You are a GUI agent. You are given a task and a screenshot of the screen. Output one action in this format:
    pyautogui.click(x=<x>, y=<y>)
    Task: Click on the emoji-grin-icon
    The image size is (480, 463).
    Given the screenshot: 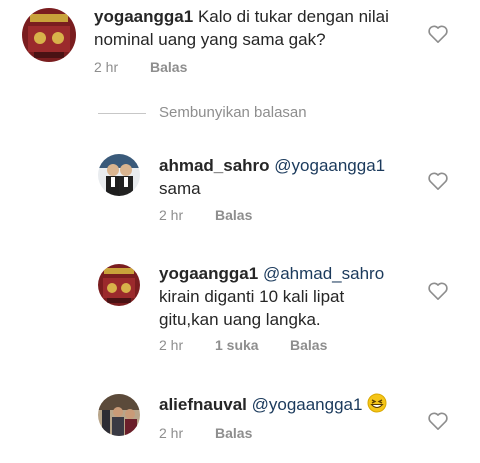 What is the action you would take?
    pyautogui.click(x=377, y=406)
    